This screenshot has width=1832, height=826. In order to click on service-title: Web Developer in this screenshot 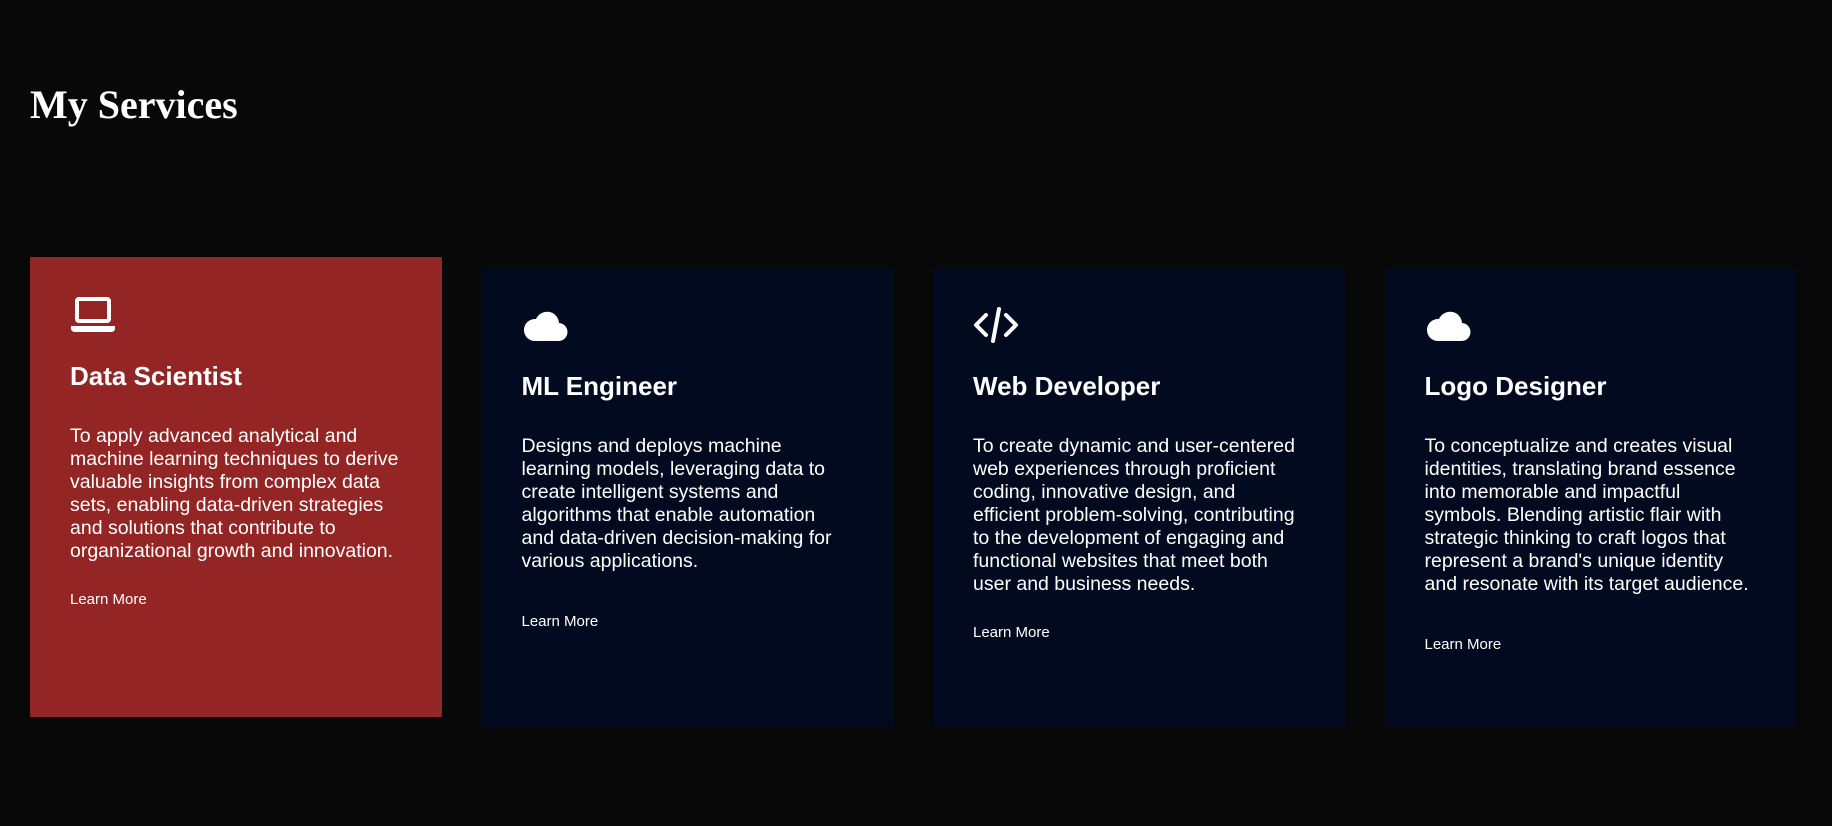, I will do `click(1067, 386)`.